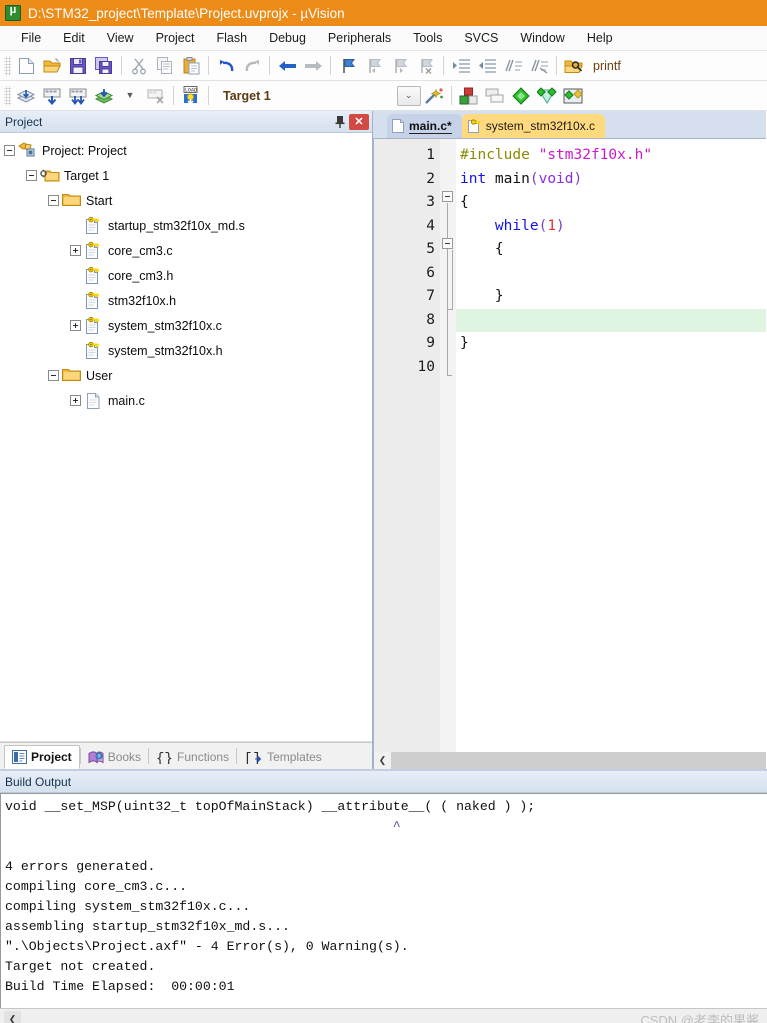 This screenshot has height=1023, width=767. Describe the element at coordinates (481, 38) in the screenshot. I see `menu-svcs: SVCS` at that location.